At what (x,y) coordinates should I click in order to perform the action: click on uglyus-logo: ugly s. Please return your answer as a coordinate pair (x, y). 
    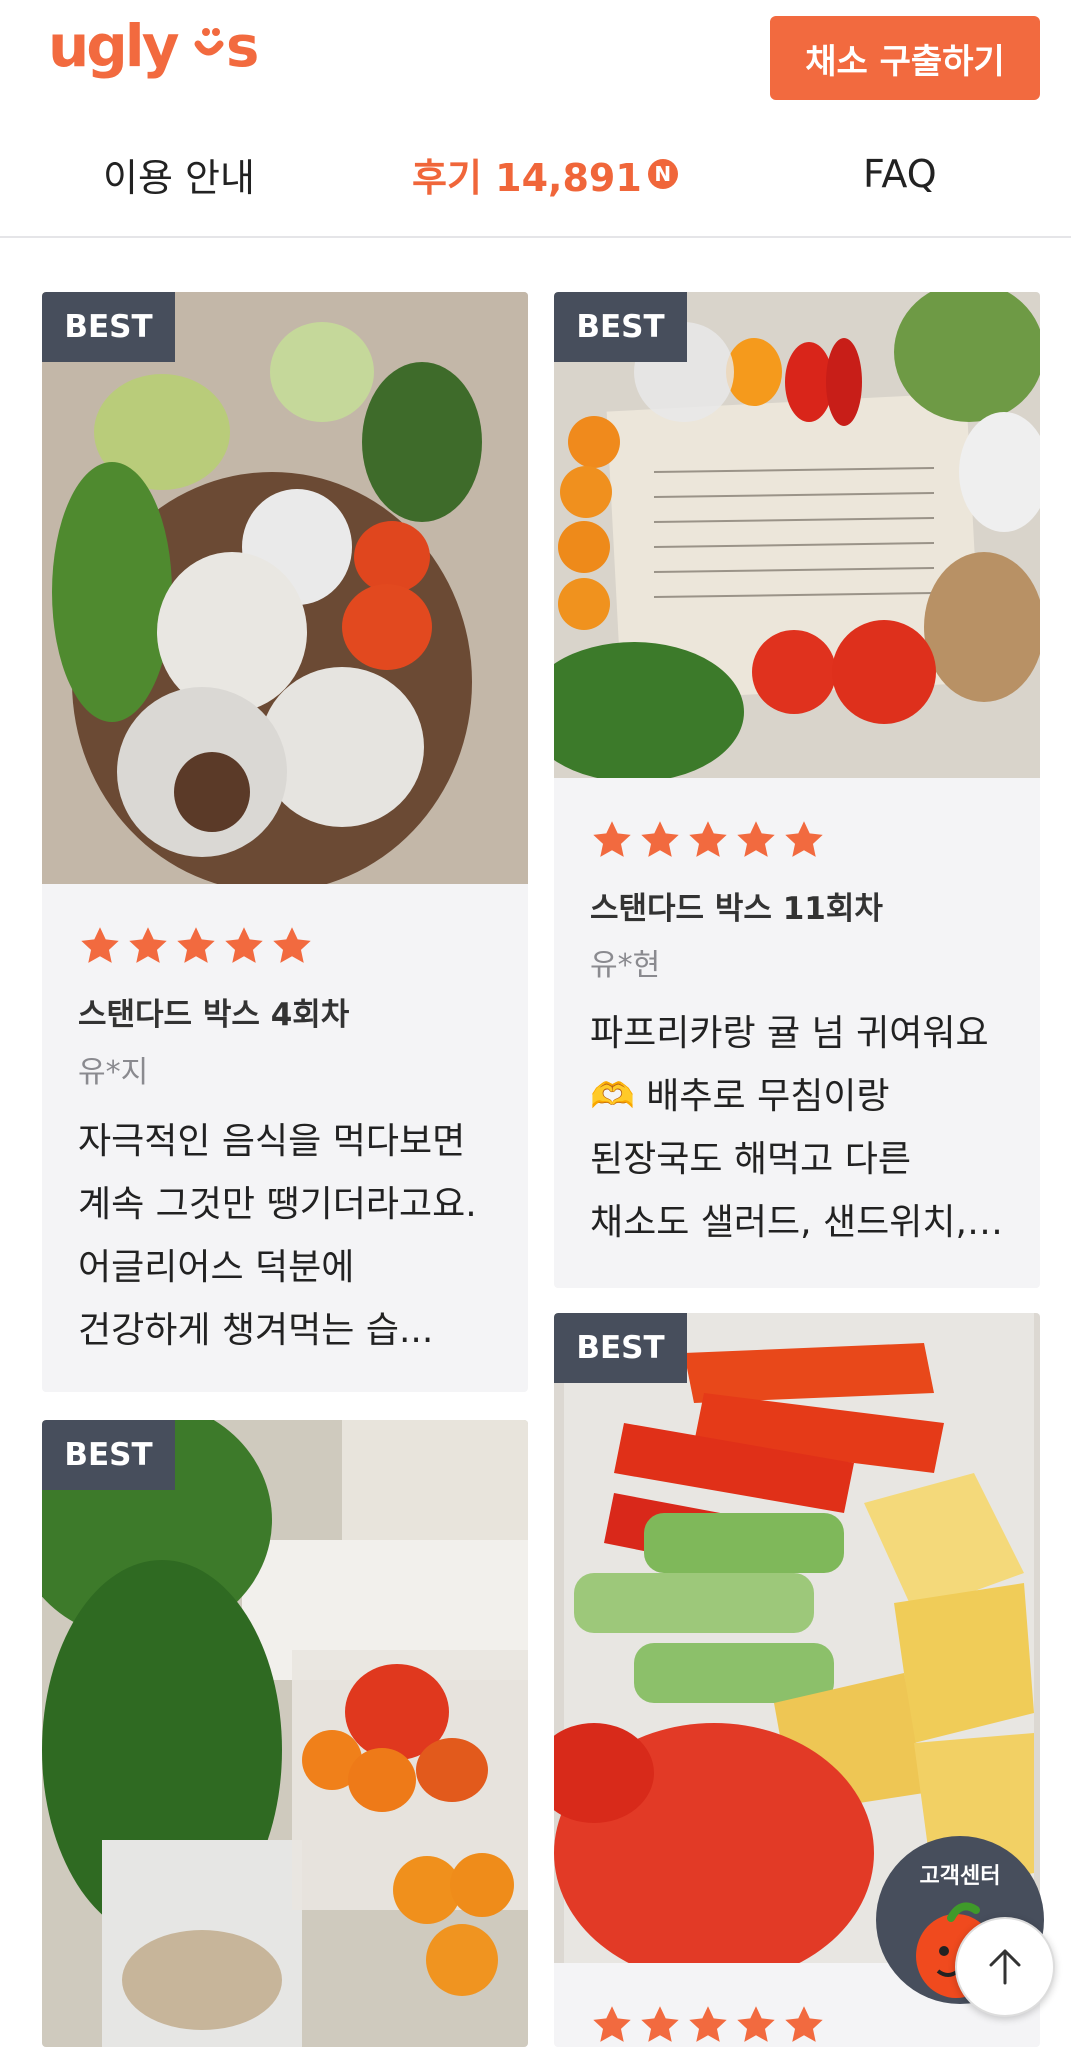
    Looking at the image, I should click on (164, 54).